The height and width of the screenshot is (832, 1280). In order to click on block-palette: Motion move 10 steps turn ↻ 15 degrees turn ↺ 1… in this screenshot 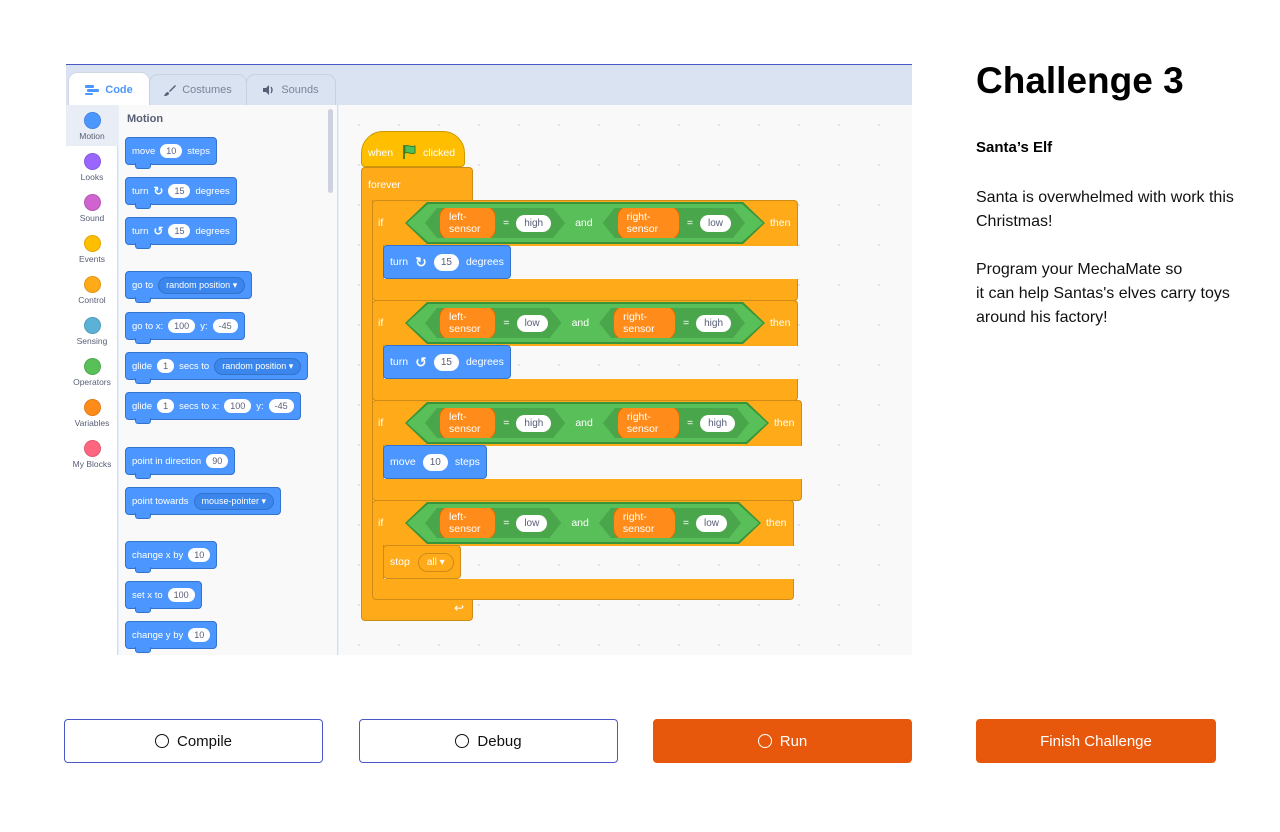, I will do `click(228, 380)`.